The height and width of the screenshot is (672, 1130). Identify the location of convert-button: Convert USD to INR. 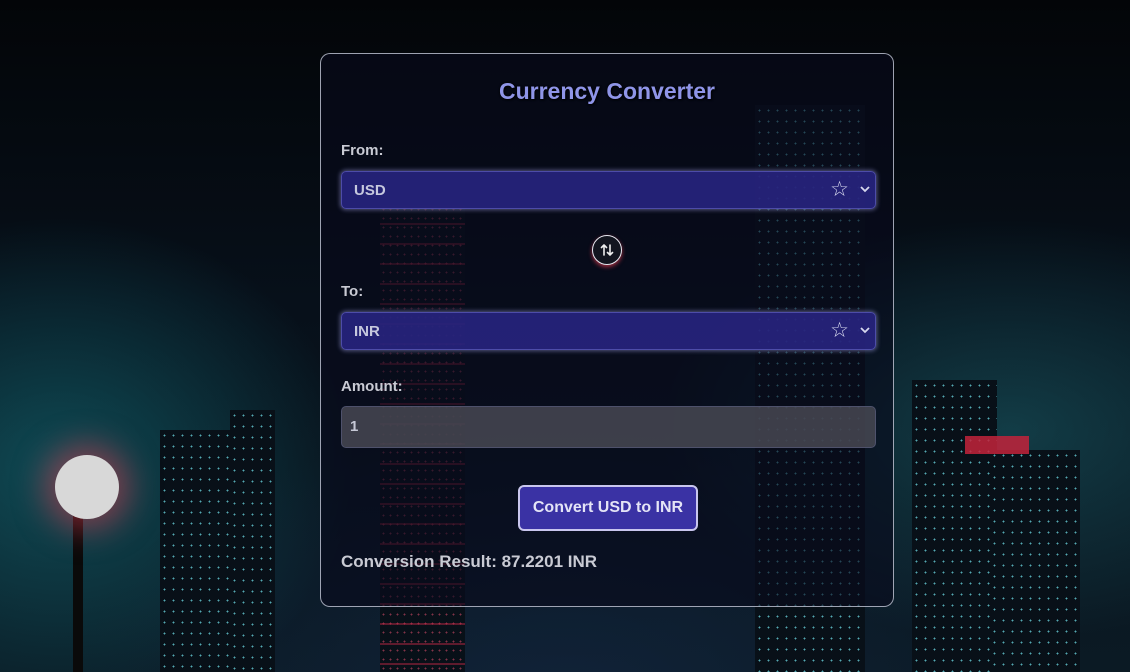
(608, 508).